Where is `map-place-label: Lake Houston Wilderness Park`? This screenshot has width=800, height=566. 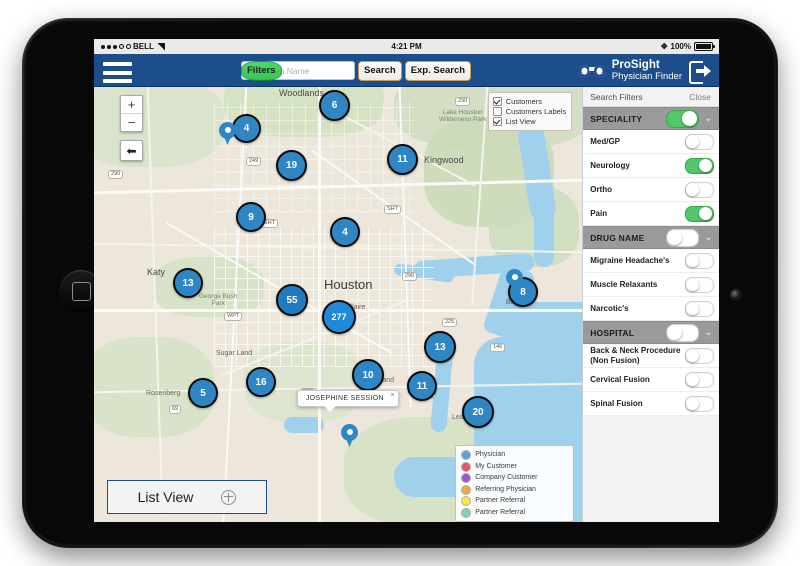
map-place-label: Lake Houston Wilderness Park is located at coordinates (463, 116).